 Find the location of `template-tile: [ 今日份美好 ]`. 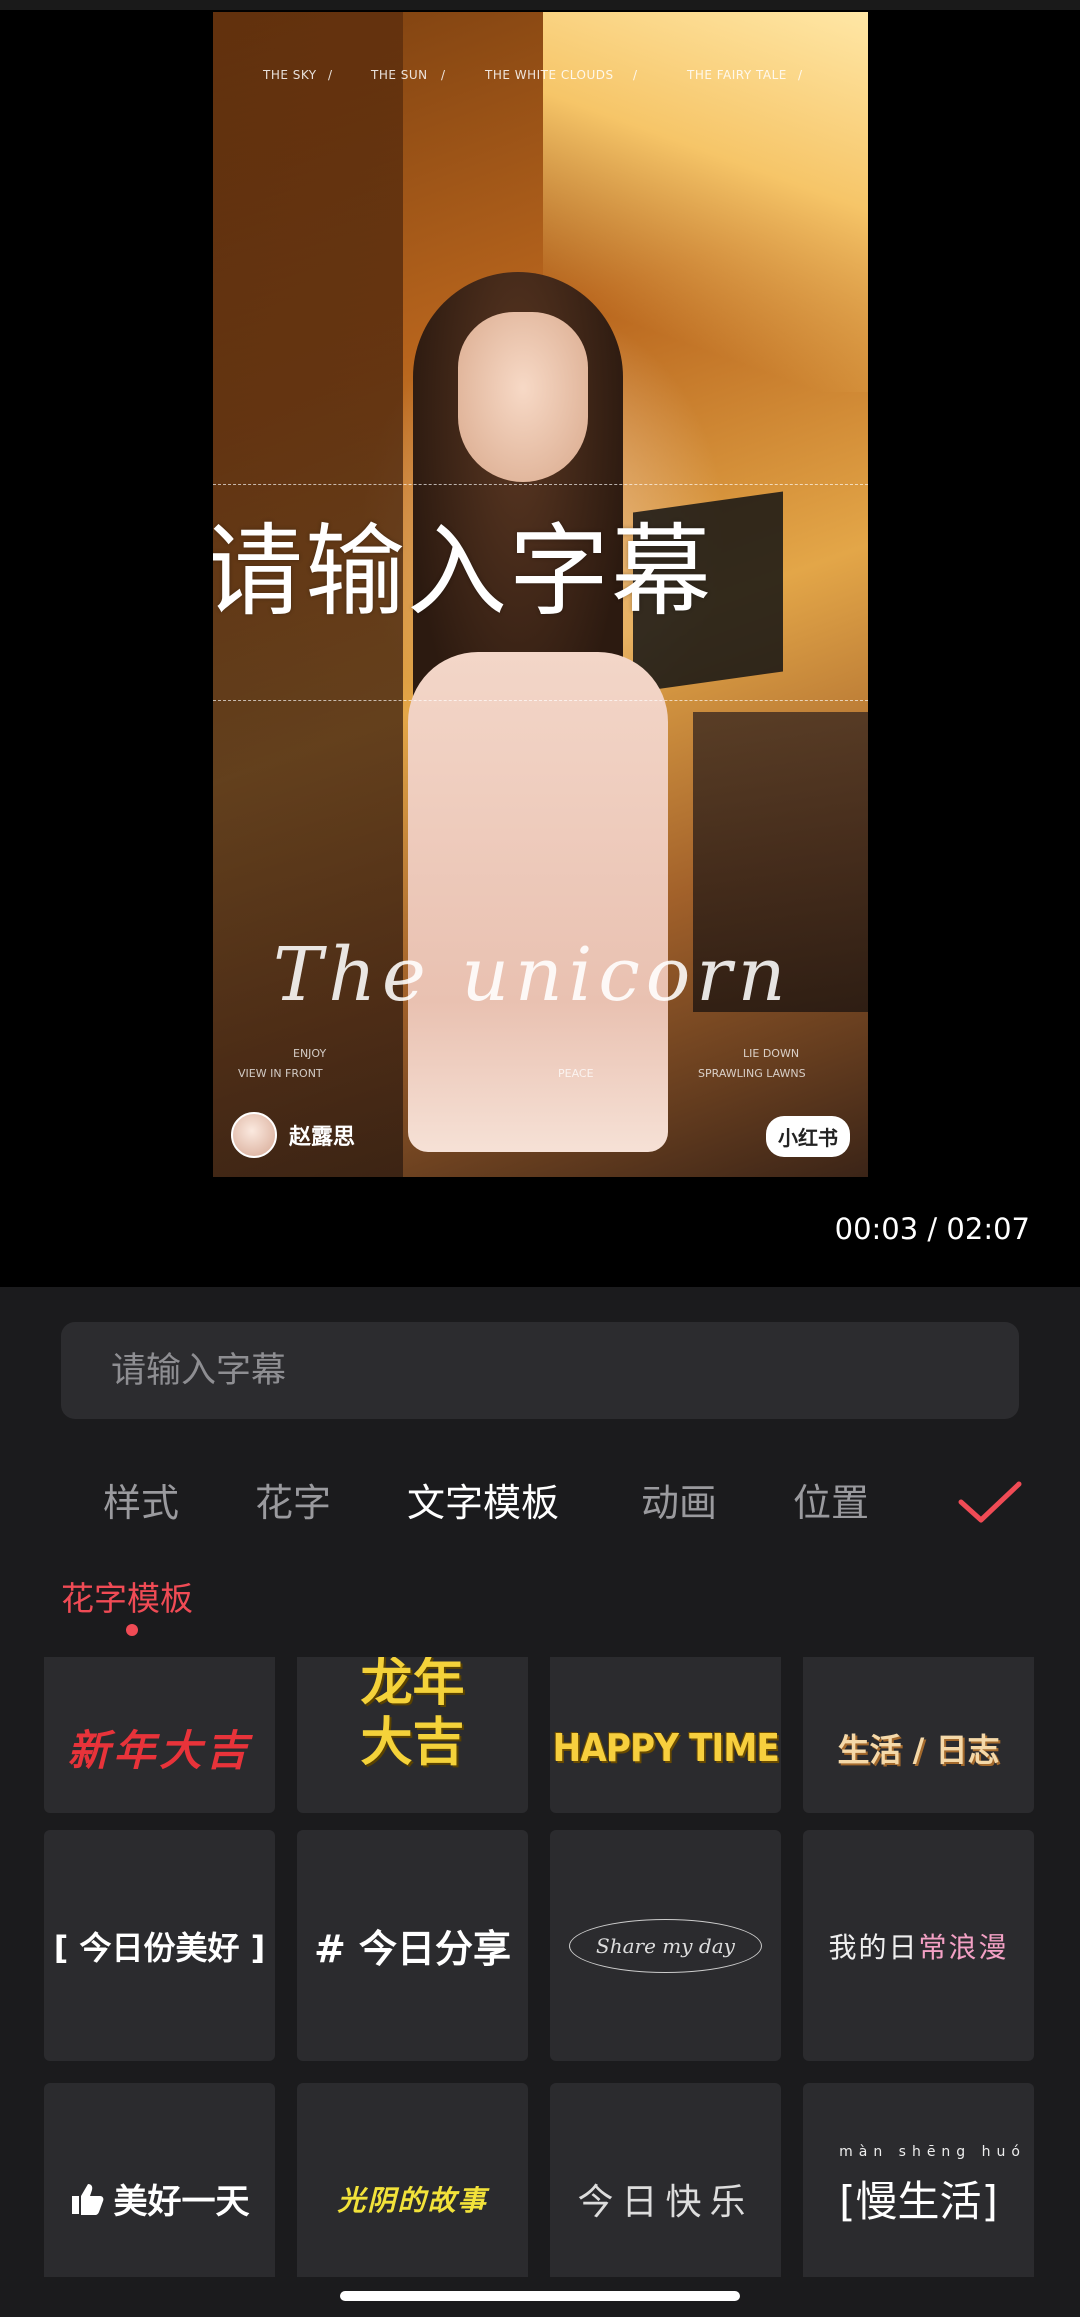

template-tile: [ 今日份美好 ] is located at coordinates (159, 1945).